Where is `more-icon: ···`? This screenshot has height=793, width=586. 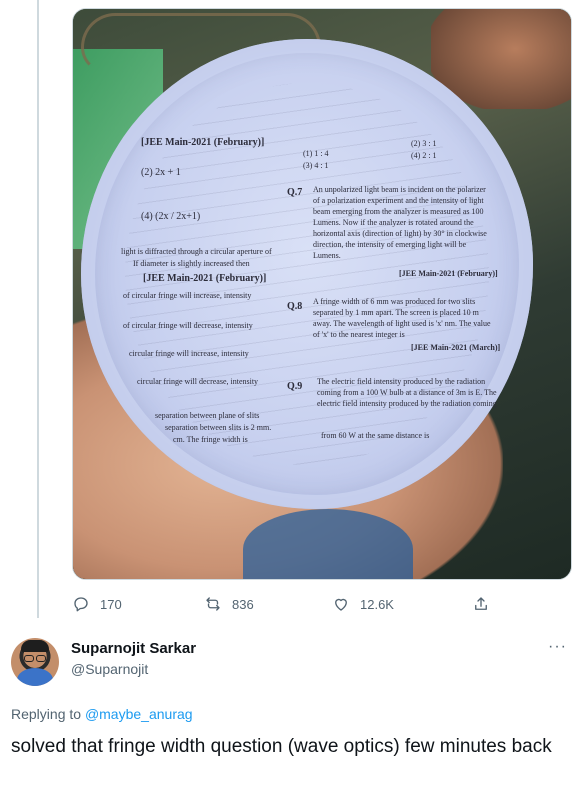
more-icon: ··· is located at coordinates (557, 647).